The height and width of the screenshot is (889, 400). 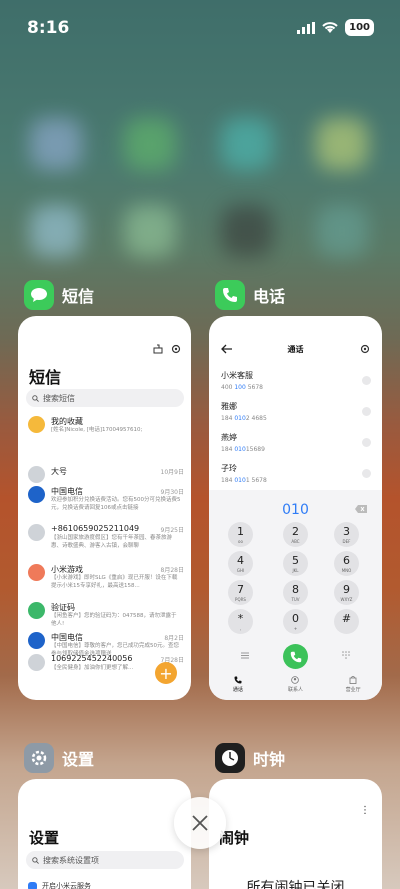 What do you see at coordinates (95, 528) in the screenshot?
I see `message-sender: +8610659025211049` at bounding box center [95, 528].